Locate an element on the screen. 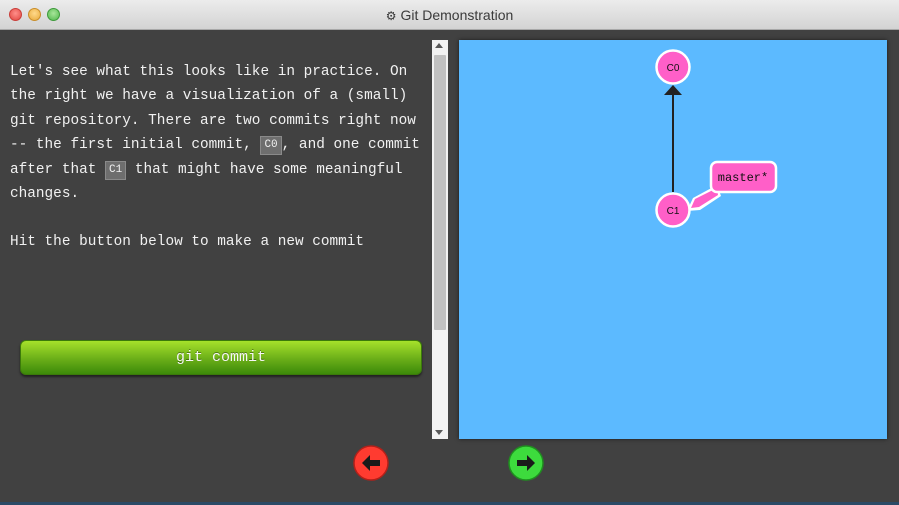  forward-button is located at coordinates (526, 463).